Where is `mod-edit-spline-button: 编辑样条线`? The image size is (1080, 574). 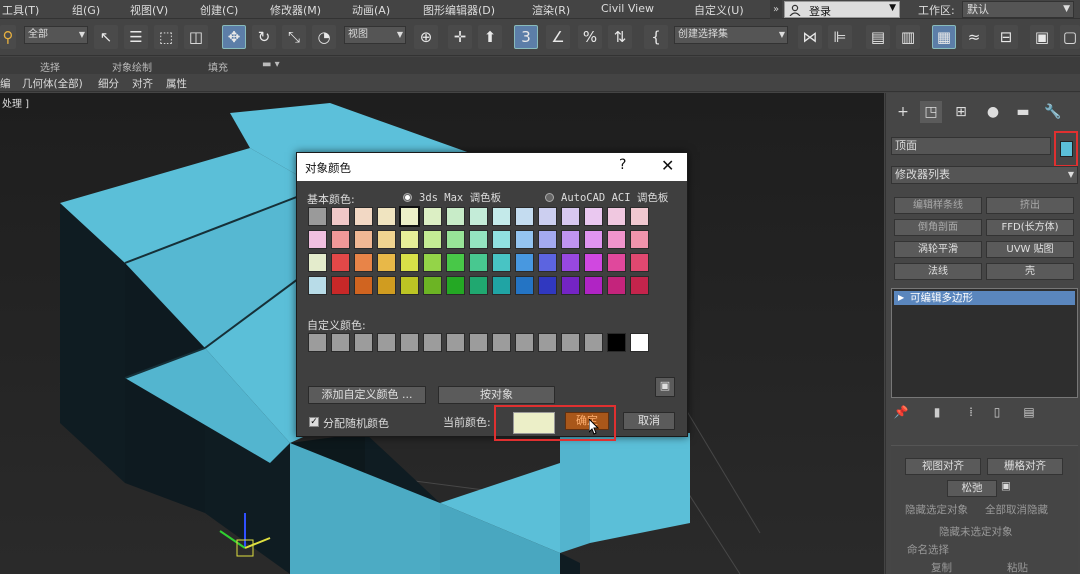 mod-edit-spline-button: 编辑样条线 is located at coordinates (938, 205).